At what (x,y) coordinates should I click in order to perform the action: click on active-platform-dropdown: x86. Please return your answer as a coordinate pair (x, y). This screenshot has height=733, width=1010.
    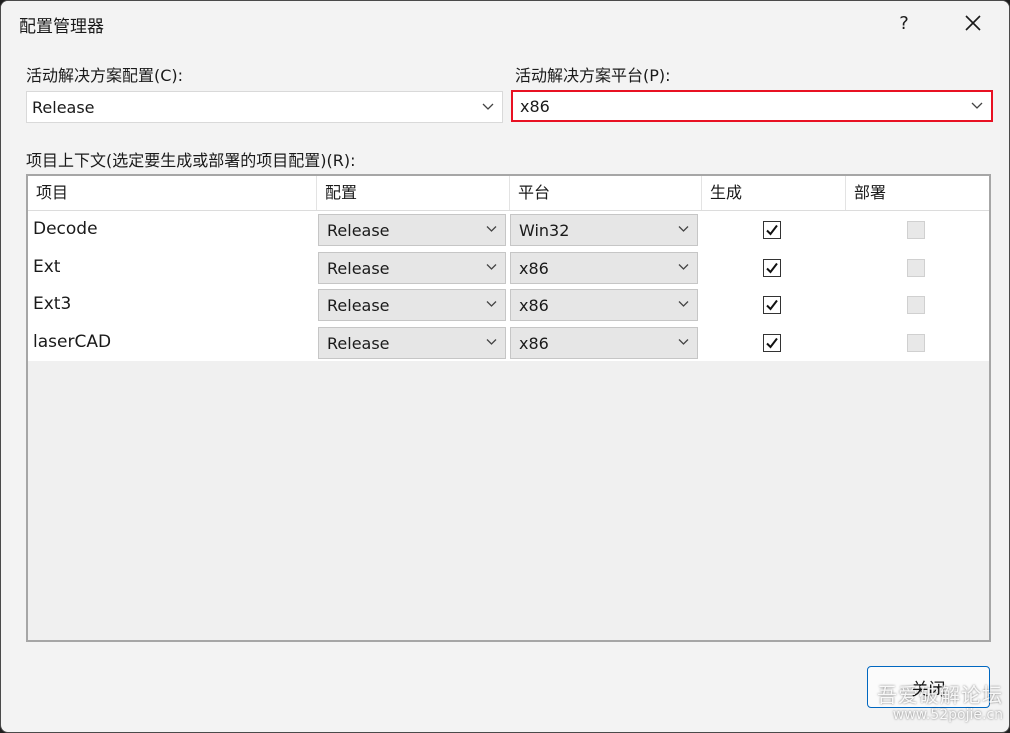
    Looking at the image, I should click on (752, 106).